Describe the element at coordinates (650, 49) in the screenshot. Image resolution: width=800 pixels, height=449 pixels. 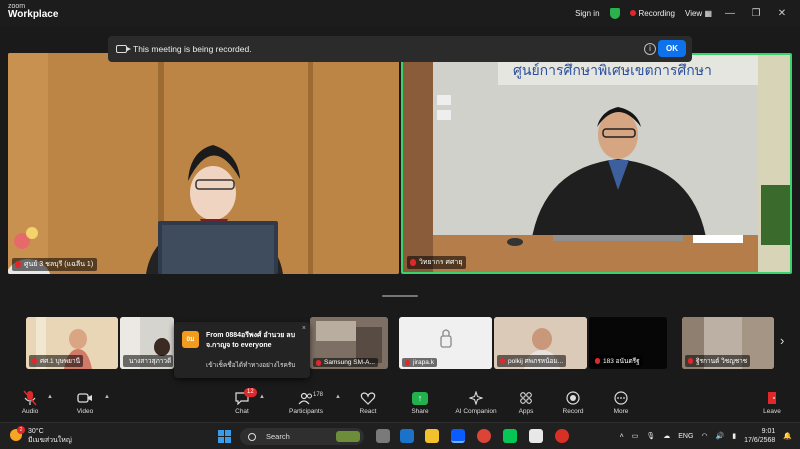
I see `info-icon: i` at that location.